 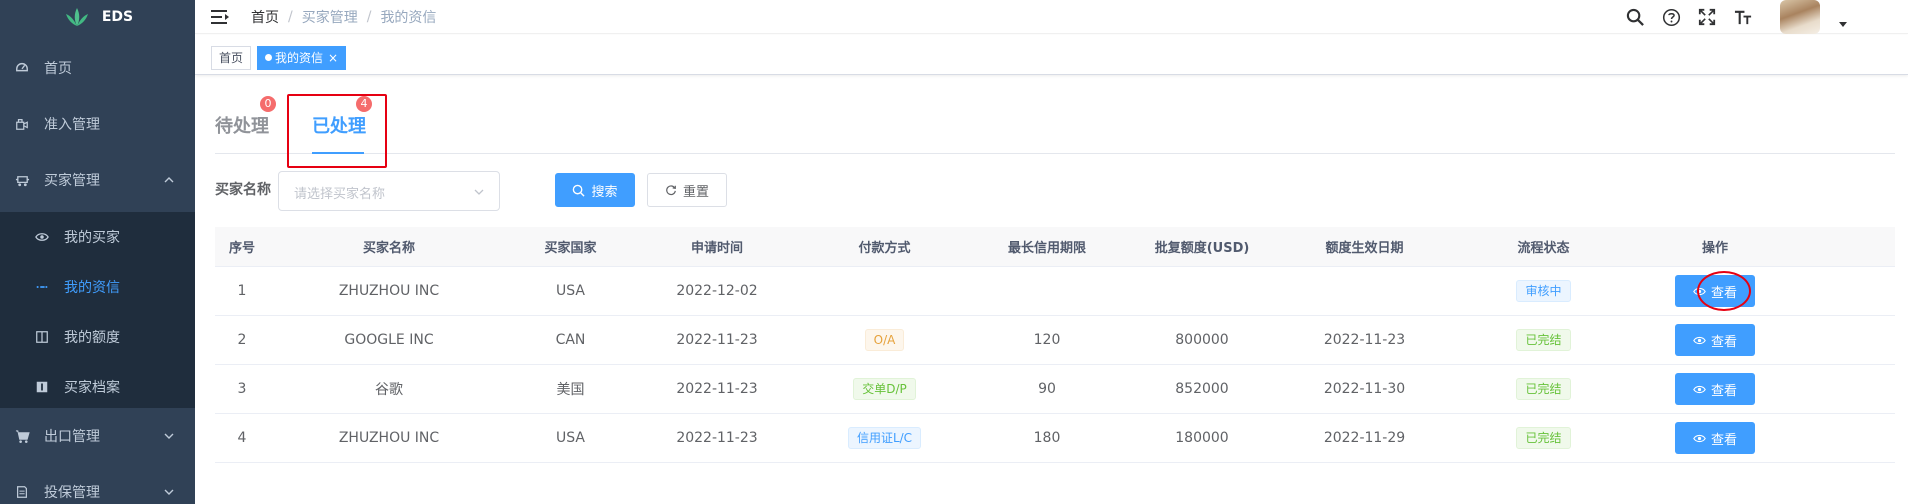 I want to click on sidebar-item-access: 准入管理, so click(x=97, y=124).